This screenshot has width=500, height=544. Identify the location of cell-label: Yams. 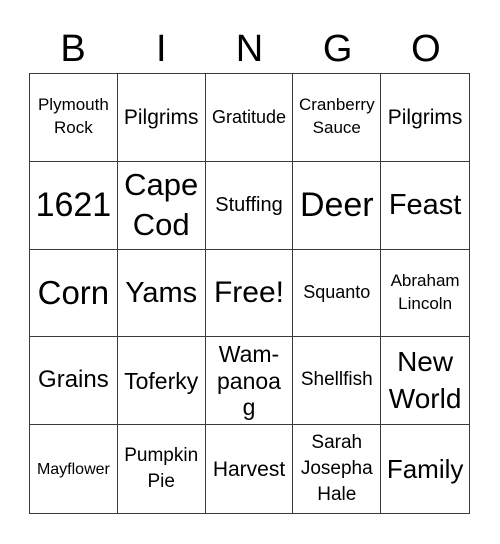
(161, 292).